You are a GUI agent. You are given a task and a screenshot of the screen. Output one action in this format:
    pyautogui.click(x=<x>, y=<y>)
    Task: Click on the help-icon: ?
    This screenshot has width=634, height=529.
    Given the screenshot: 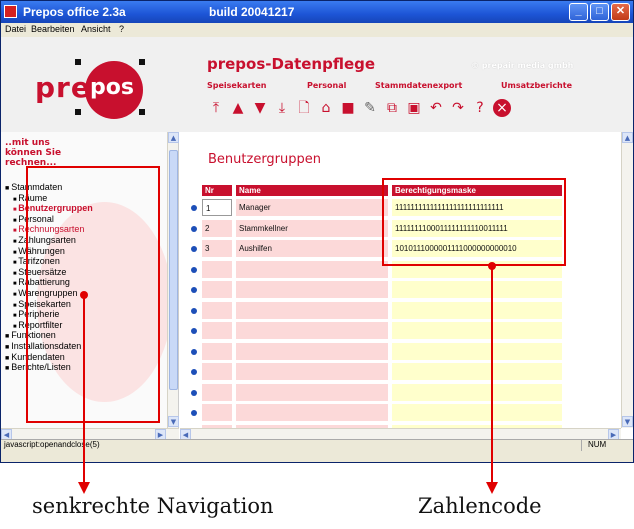 What is the action you would take?
    pyautogui.click(x=480, y=108)
    